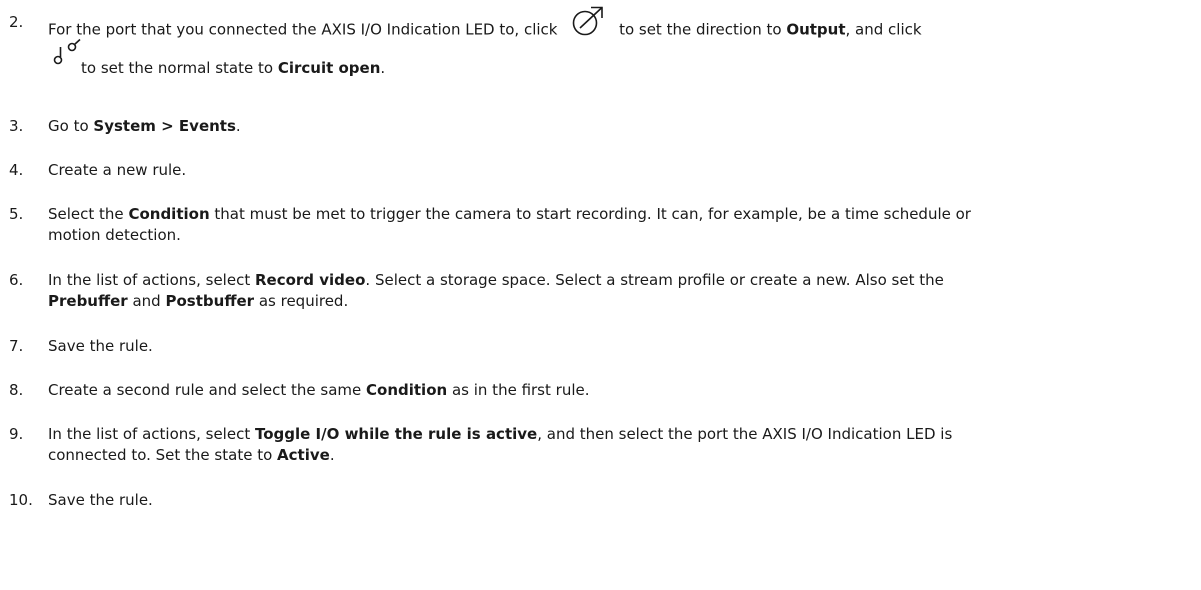 The height and width of the screenshot is (590, 1201). What do you see at coordinates (146, 301) in the screenshot?
I see `step-text: and` at bounding box center [146, 301].